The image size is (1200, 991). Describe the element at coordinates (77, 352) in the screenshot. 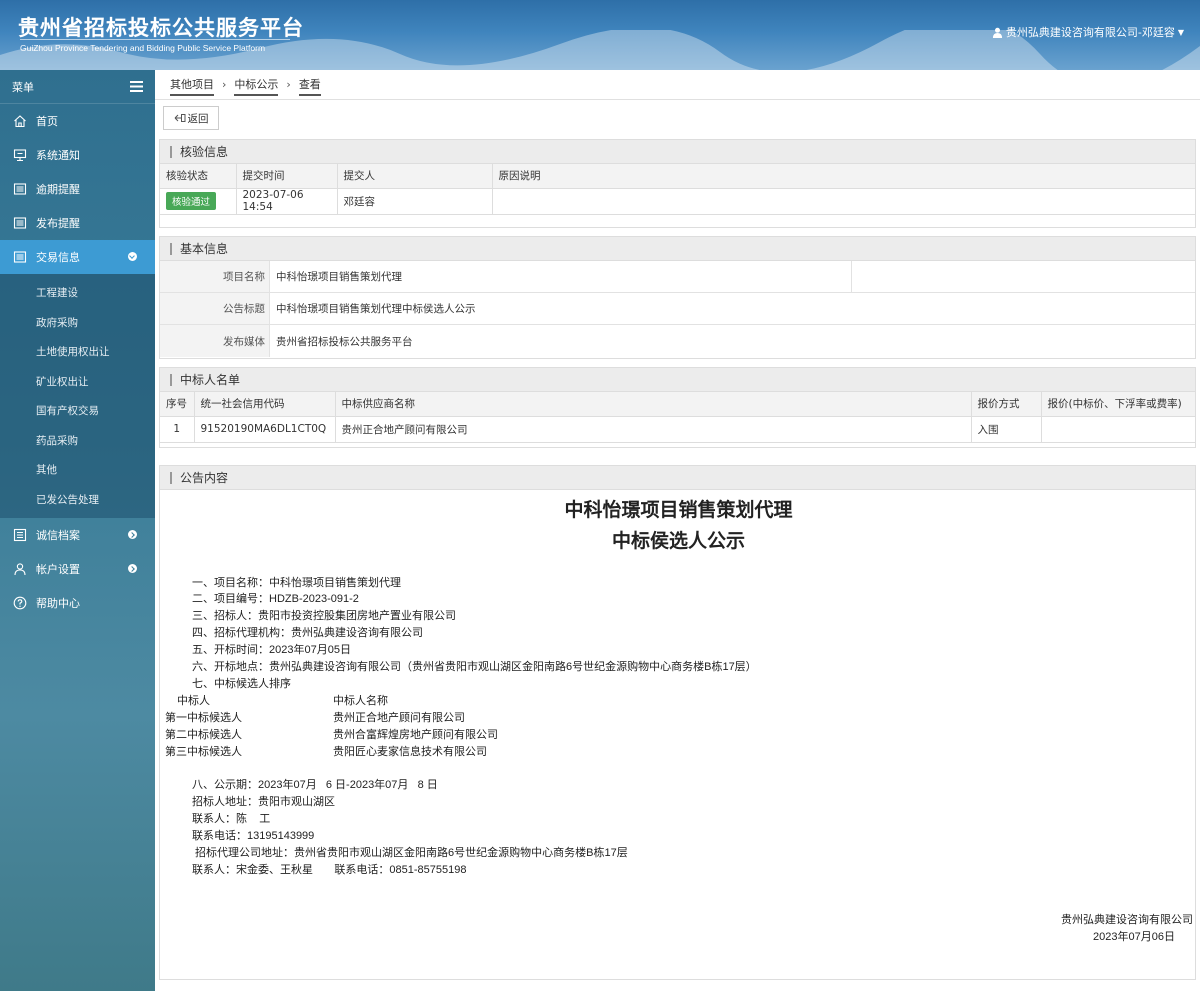

I see `submenu-item-land: 土地使用权出让` at that location.